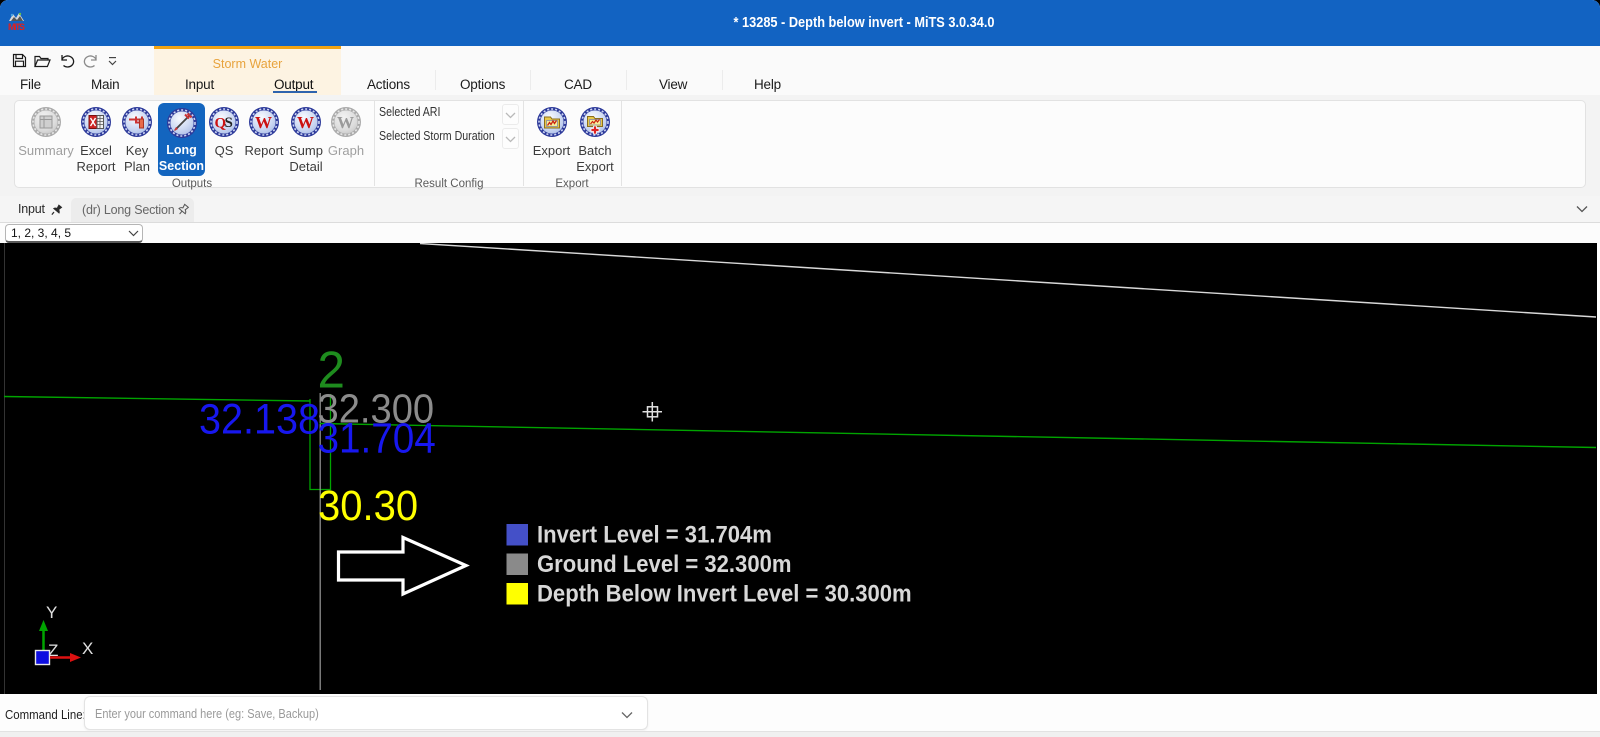 Image resolution: width=1600 pixels, height=737 pixels. Describe the element at coordinates (87, 648) in the screenshot. I see `svg-text: X` at that location.